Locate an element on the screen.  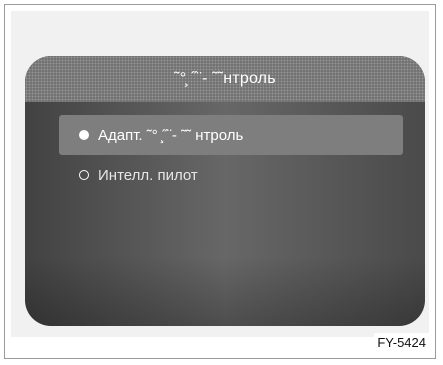
figure-code-label: FY-5424 is located at coordinates (401, 342).